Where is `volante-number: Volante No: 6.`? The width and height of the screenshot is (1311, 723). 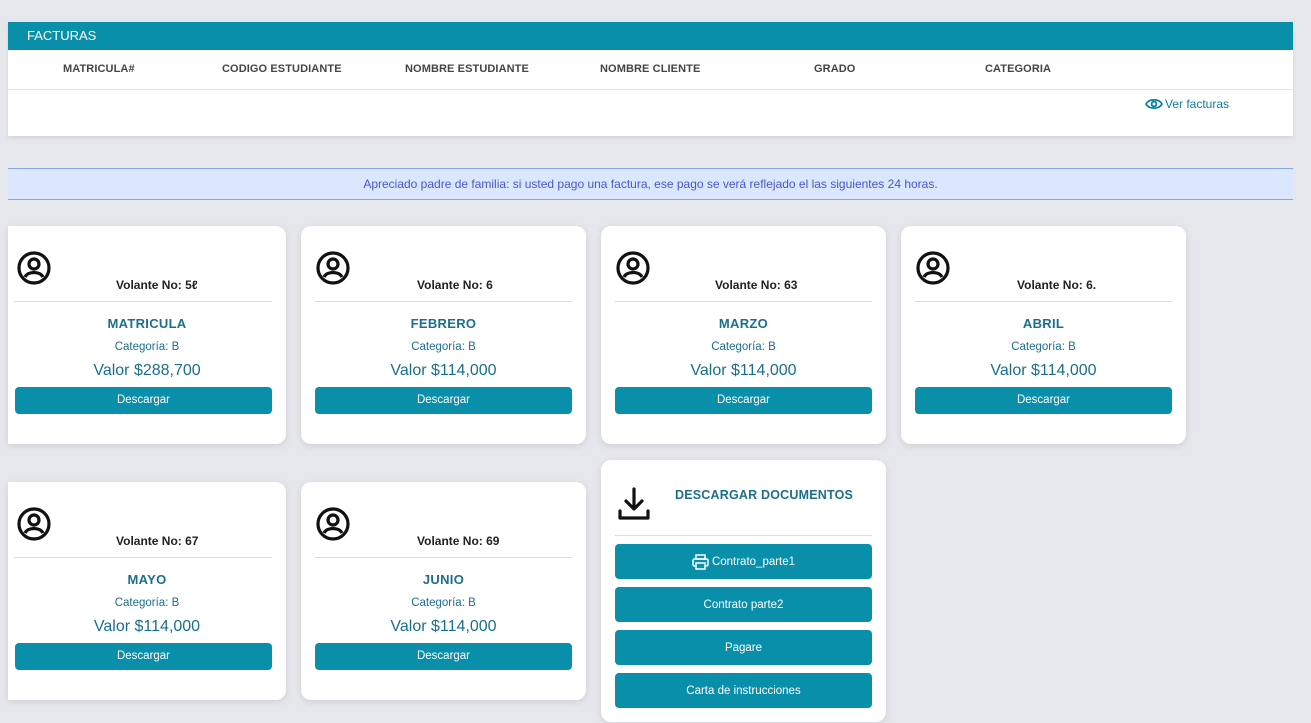
volante-number: Volante No: 6. is located at coordinates (1057, 285).